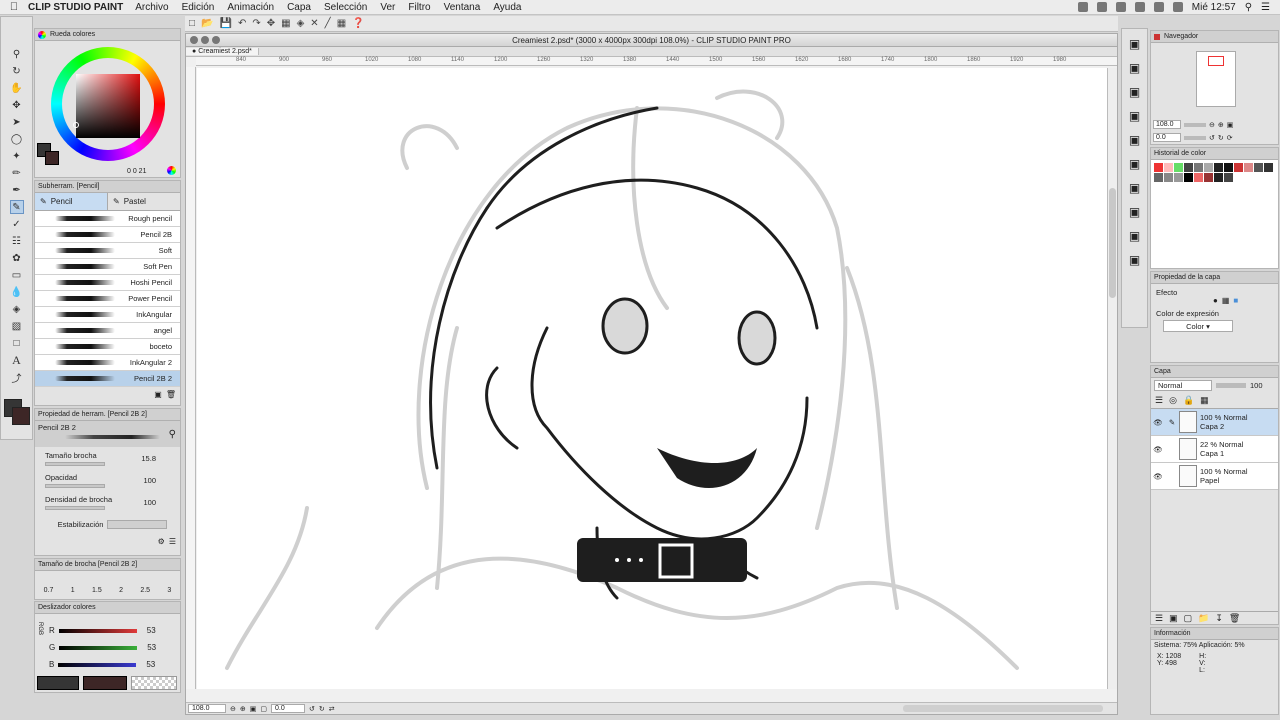 The height and width of the screenshot is (720, 1280). Describe the element at coordinates (1214, 476) in the screenshot. I see `layer-row: 👁 100 % Normal Papel` at that location.